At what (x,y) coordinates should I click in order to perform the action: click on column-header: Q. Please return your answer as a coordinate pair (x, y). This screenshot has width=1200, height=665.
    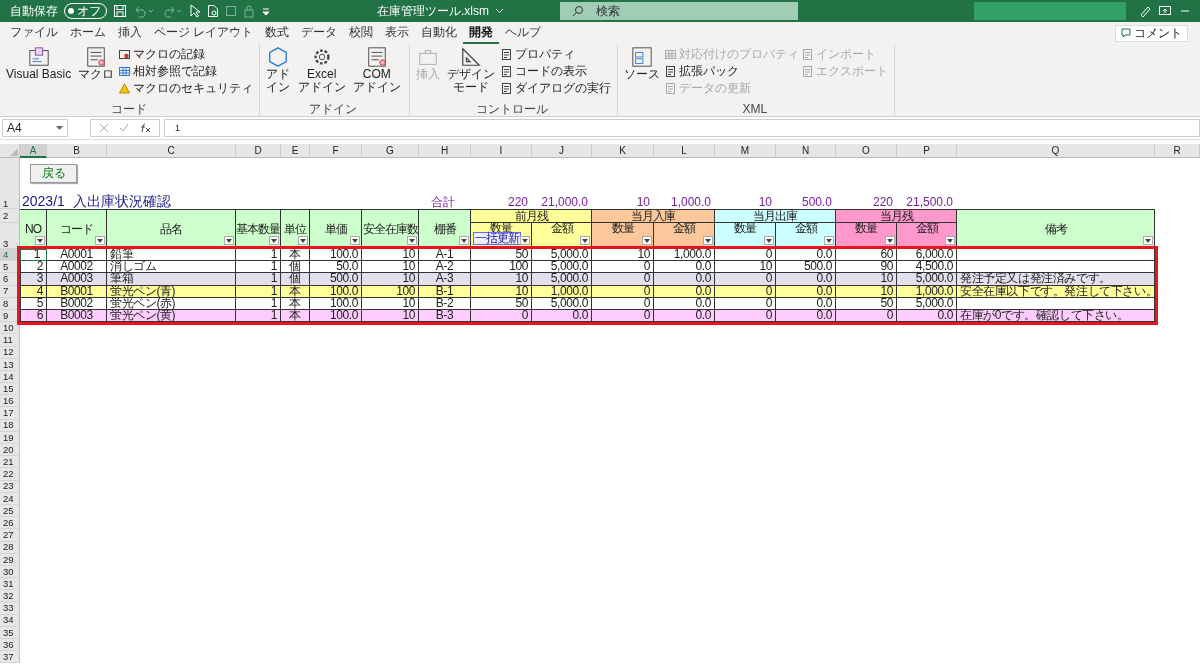
    Looking at the image, I should click on (1056, 151).